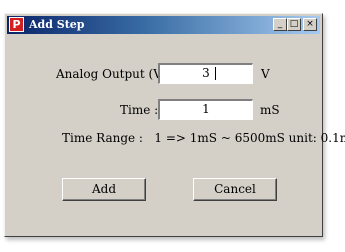  I want to click on close-icon: ×, so click(310, 24).